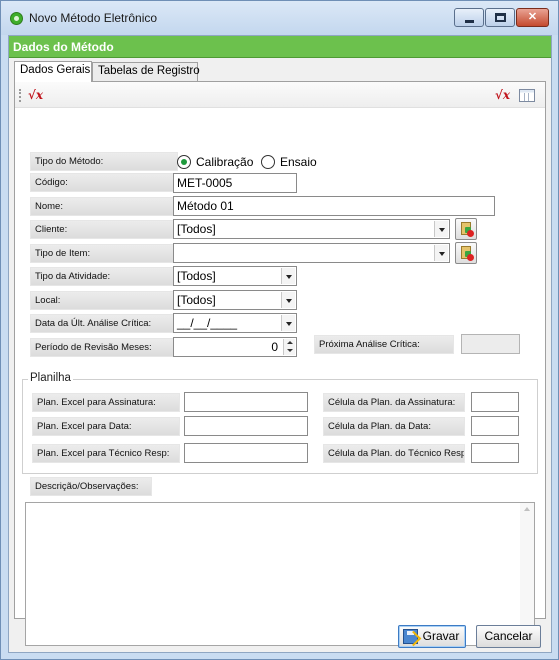 The height and width of the screenshot is (660, 559). Describe the element at coordinates (466, 229) in the screenshot. I see `cliente-lookup-button` at that location.